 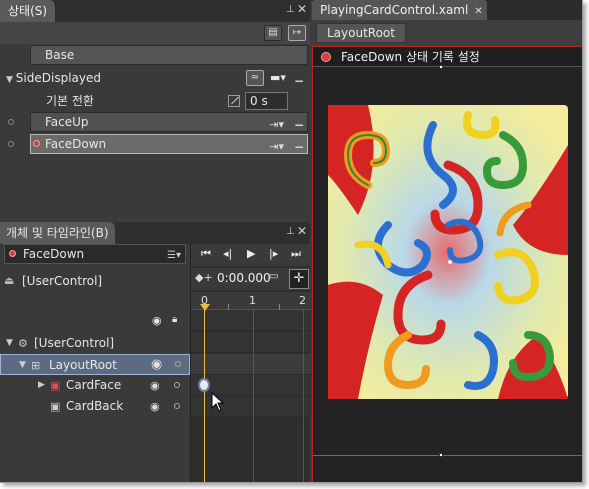 What do you see at coordinates (155, 233) in the screenshot?
I see `objects-panel-header: 개체 및 타임라인(B) ⊥ ✕` at bounding box center [155, 233].